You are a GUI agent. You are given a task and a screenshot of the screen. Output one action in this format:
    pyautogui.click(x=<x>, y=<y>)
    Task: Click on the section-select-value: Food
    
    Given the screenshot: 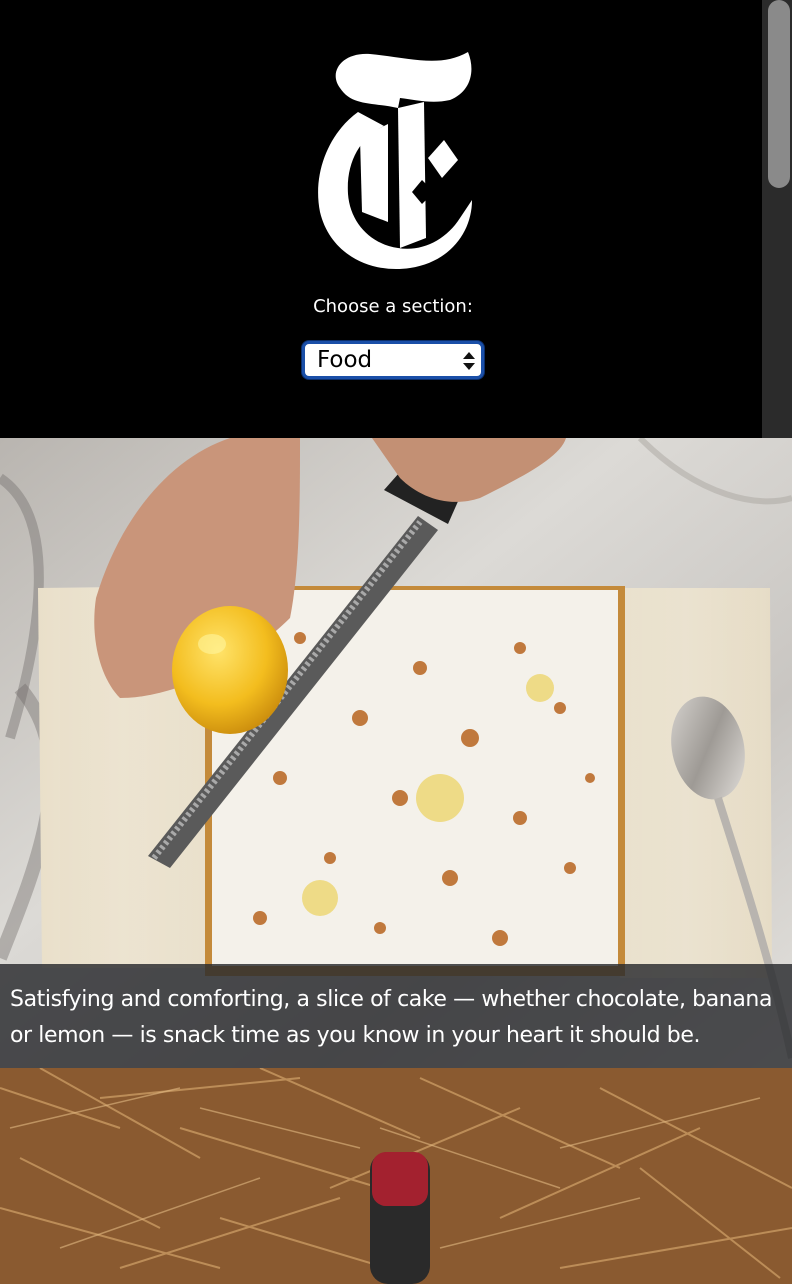 What is the action you would take?
    pyautogui.click(x=345, y=360)
    